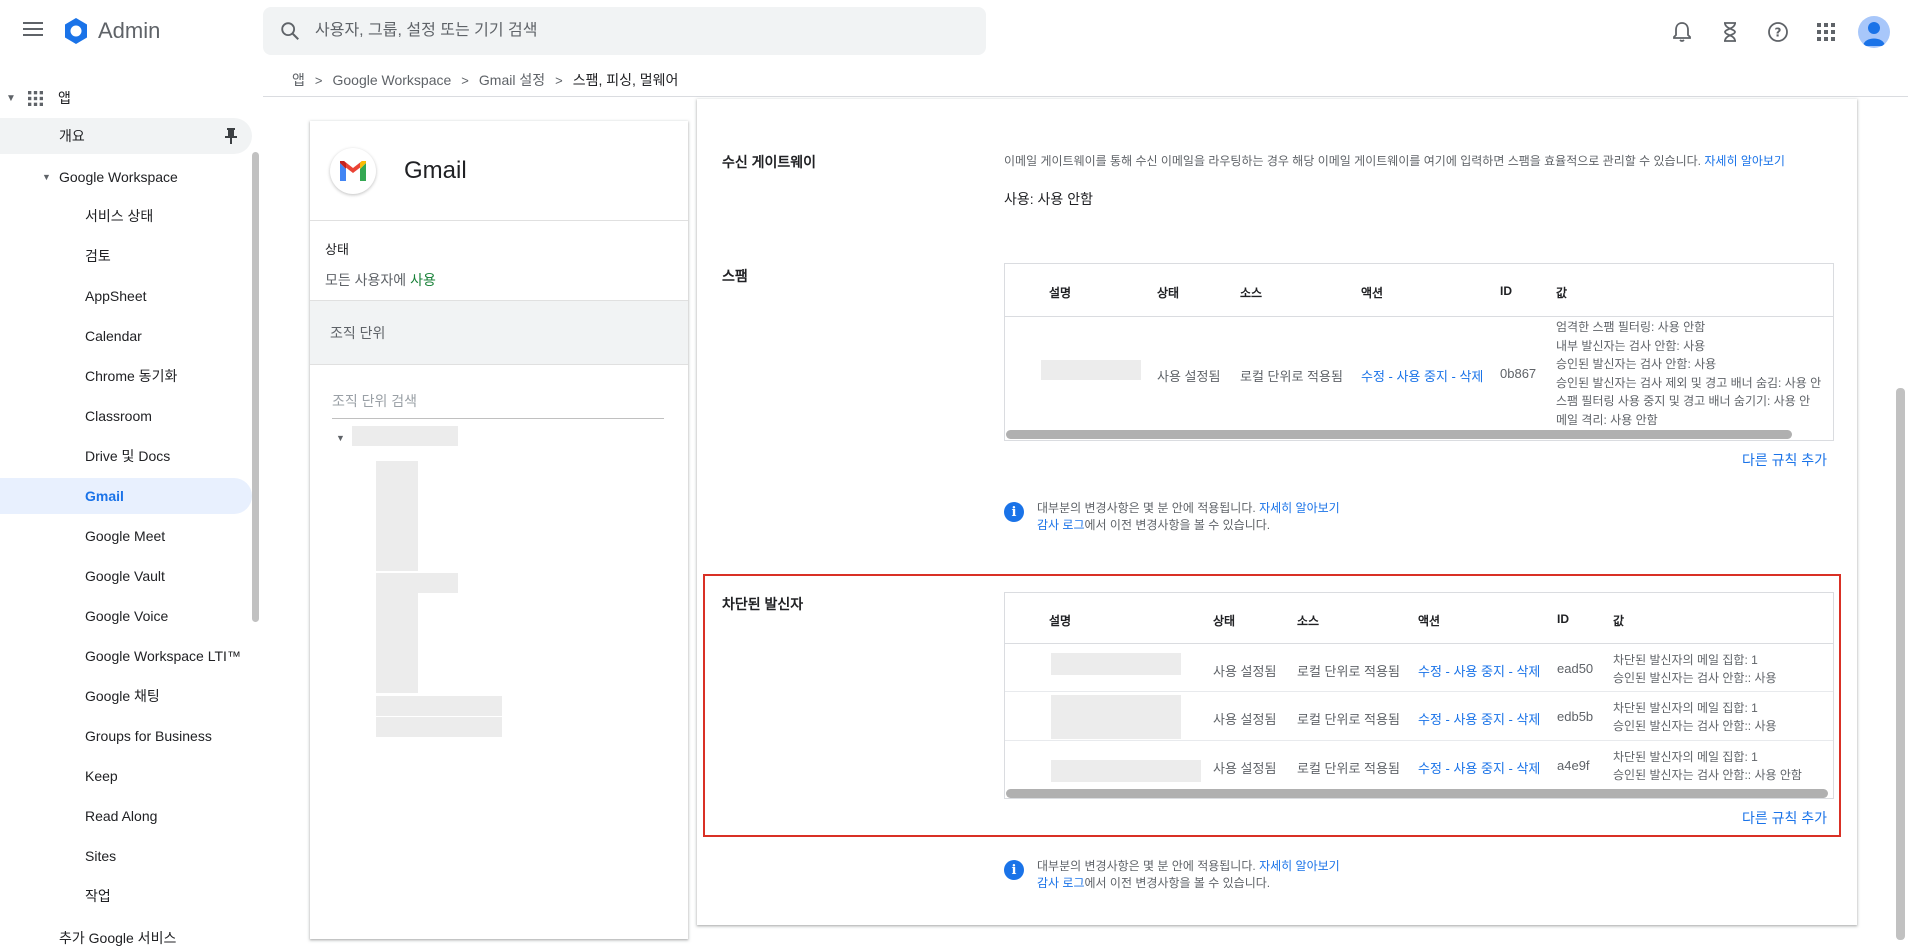  I want to click on add-blocked-sender-rule-button: 다른 규칙 추가, so click(1784, 818).